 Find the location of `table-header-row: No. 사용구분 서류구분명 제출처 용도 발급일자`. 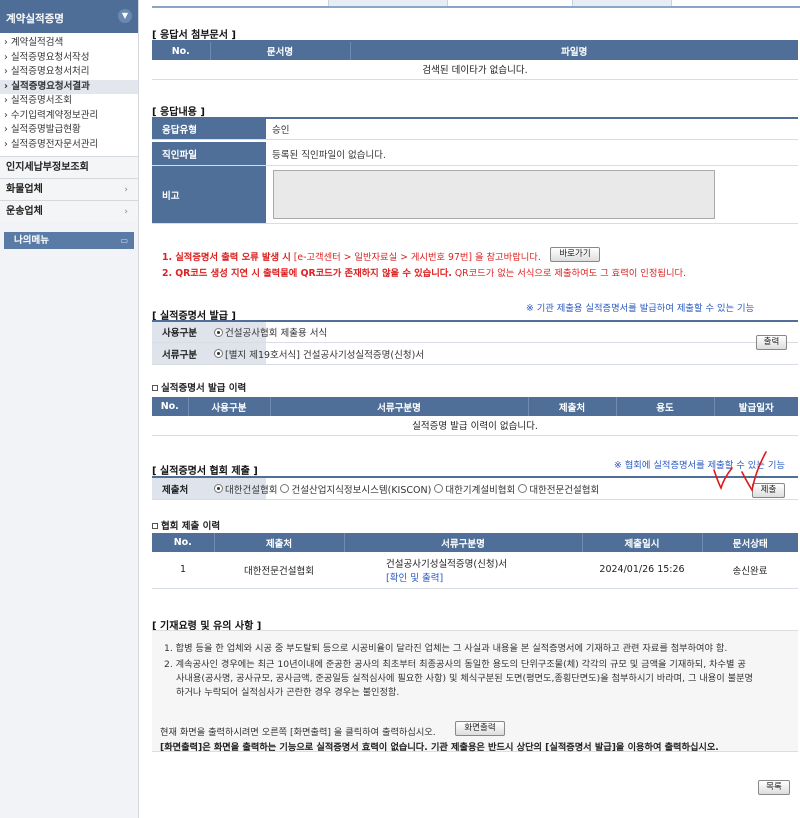

table-header-row: No. 사용구분 서류구분명 제출처 용도 발급일자 is located at coordinates (475, 406).